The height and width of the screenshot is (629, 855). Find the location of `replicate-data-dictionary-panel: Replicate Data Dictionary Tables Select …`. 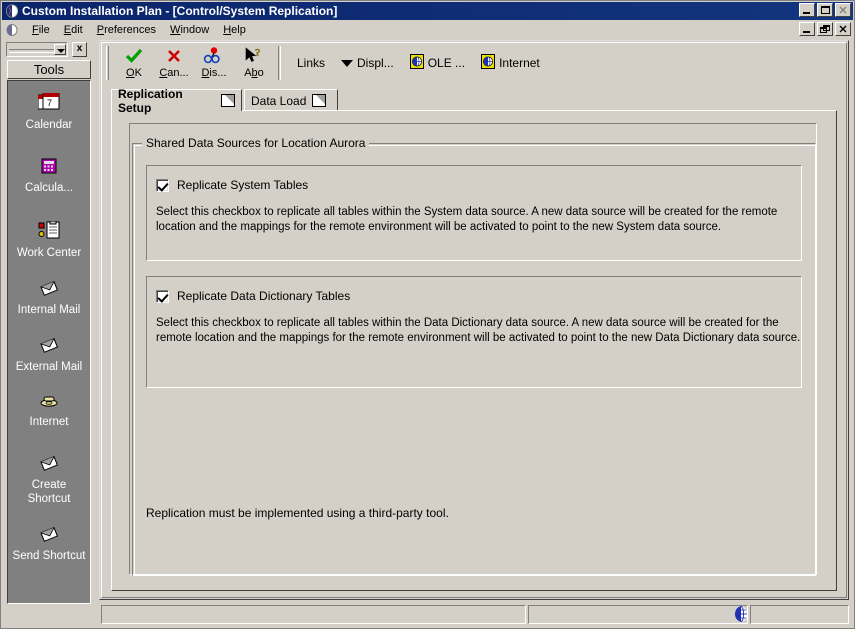

replicate-data-dictionary-panel: Replicate Data Dictionary Tables Select … is located at coordinates (474, 332).